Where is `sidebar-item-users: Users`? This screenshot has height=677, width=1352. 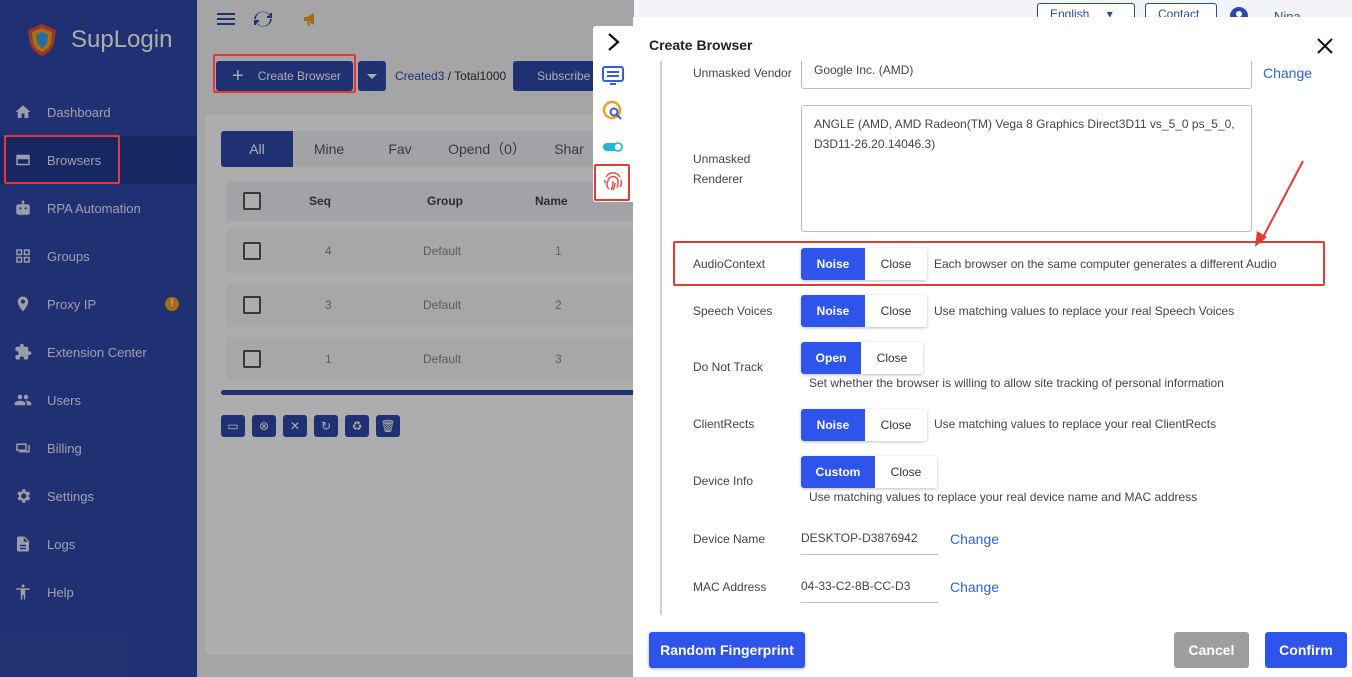
sidebar-item-users: Users is located at coordinates (98, 400).